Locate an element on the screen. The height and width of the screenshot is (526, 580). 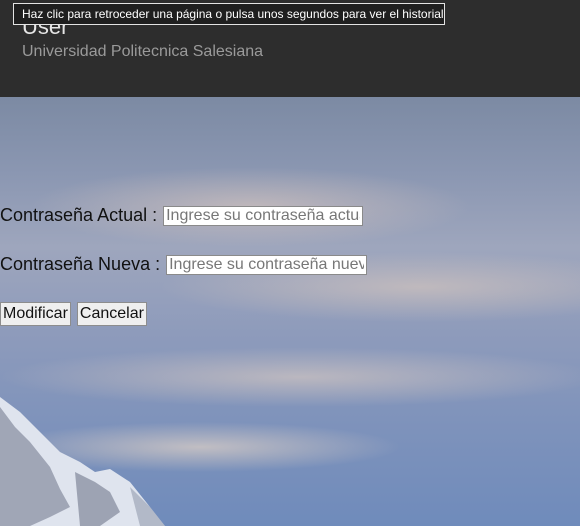
form-actions: Modificar Cancelar is located at coordinates (76, 314).